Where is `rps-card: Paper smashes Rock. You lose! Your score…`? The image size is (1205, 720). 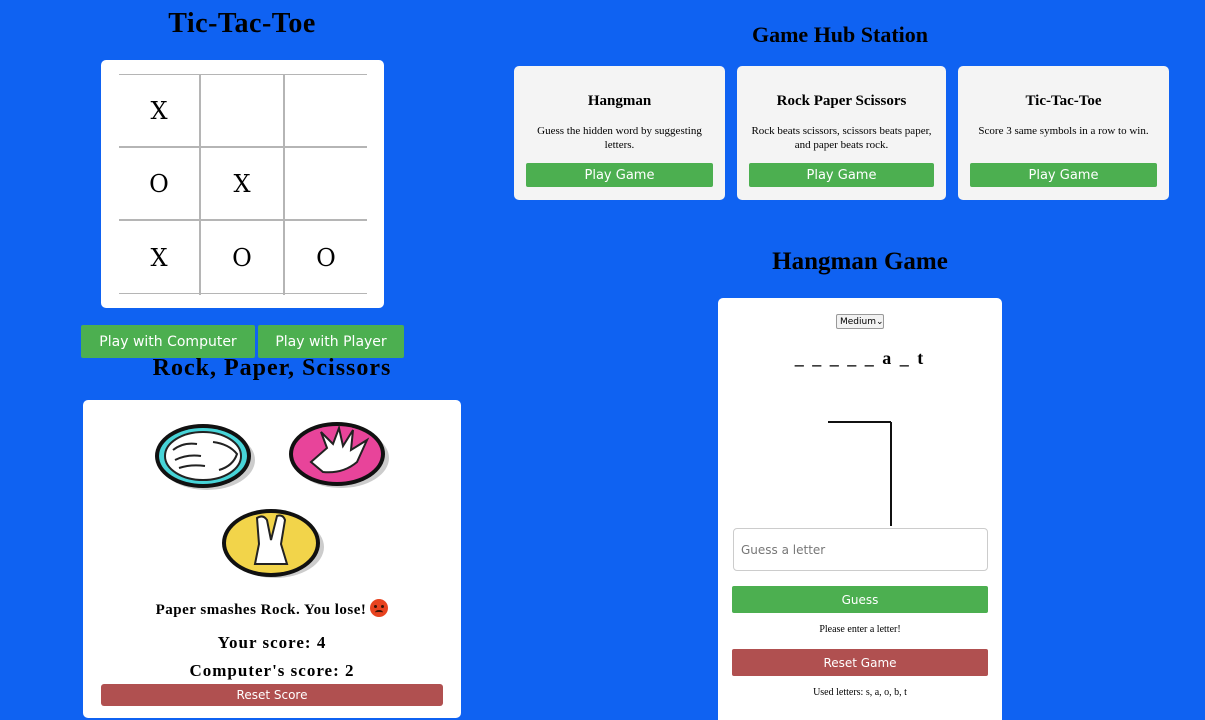
rps-card: Paper smashes Rock. You lose! Your score… is located at coordinates (272, 559).